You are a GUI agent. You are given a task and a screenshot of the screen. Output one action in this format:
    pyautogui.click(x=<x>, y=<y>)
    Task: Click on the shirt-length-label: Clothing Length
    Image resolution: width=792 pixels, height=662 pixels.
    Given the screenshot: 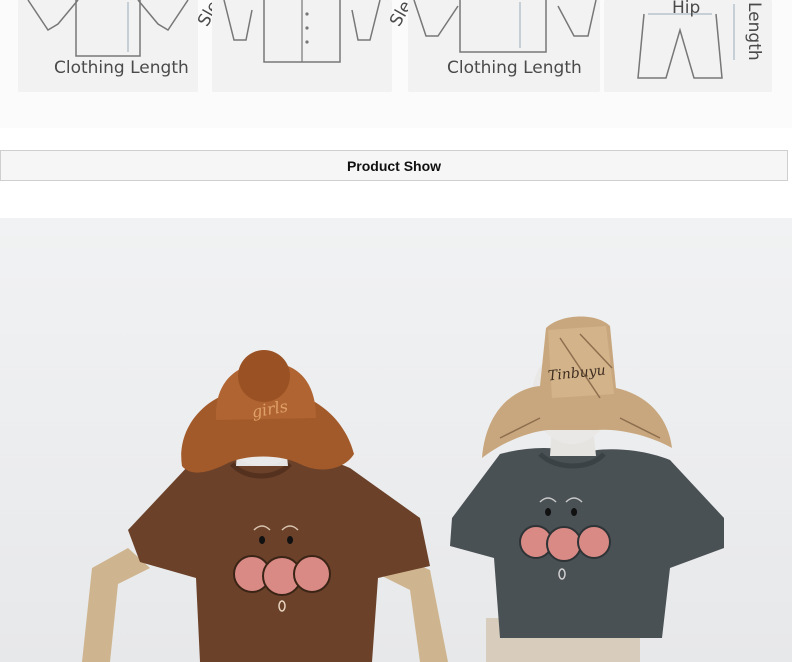 What is the action you would take?
    pyautogui.click(x=121, y=68)
    